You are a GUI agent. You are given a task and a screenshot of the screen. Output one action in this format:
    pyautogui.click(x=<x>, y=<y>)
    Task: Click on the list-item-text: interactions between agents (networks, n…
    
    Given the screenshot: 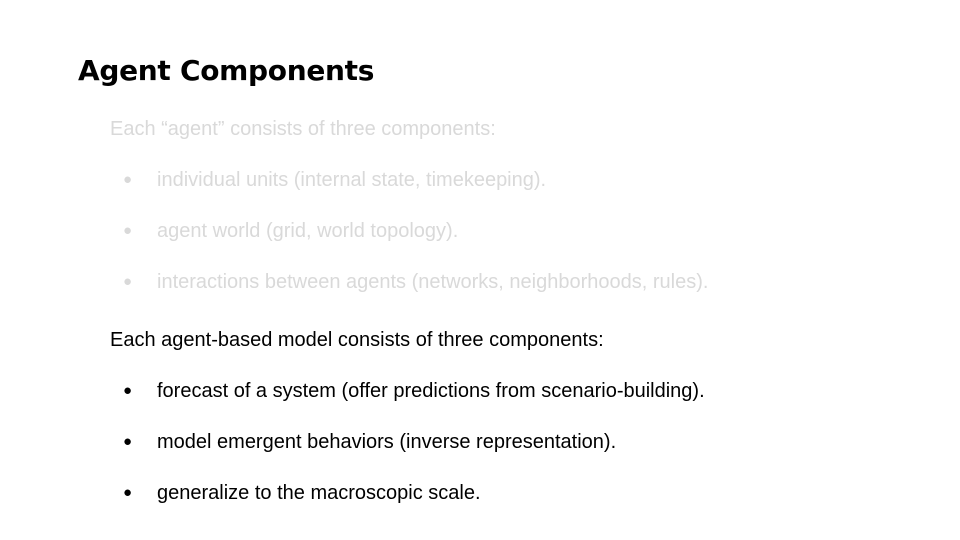 What is the action you would take?
    pyautogui.click(x=433, y=282)
    